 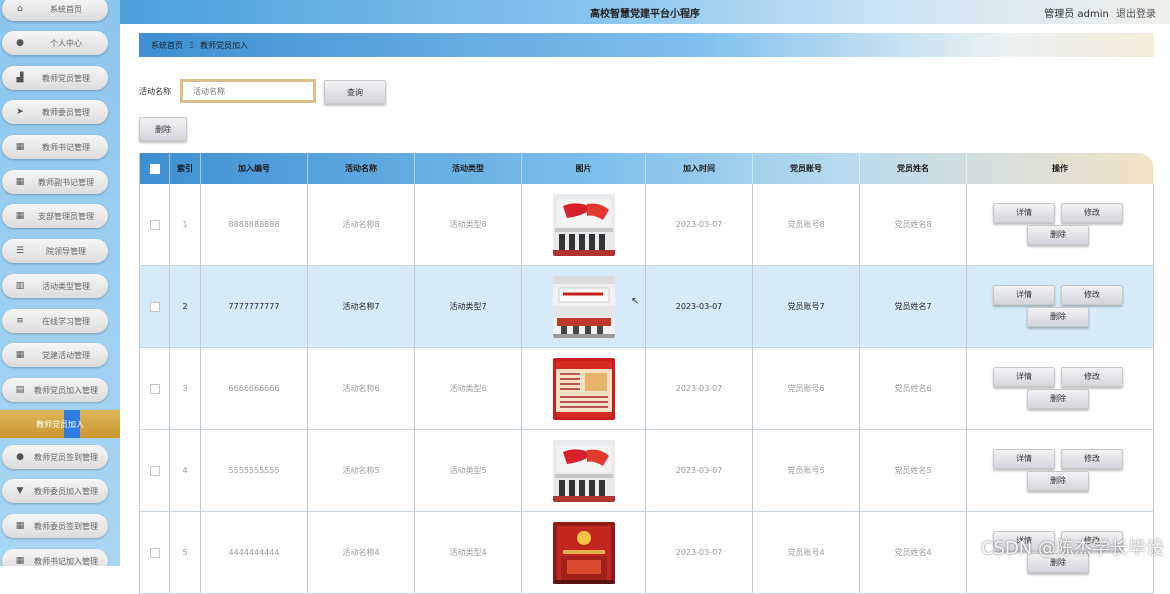 I want to click on sidebar-item: ☰ 院领导管理, so click(x=55, y=251).